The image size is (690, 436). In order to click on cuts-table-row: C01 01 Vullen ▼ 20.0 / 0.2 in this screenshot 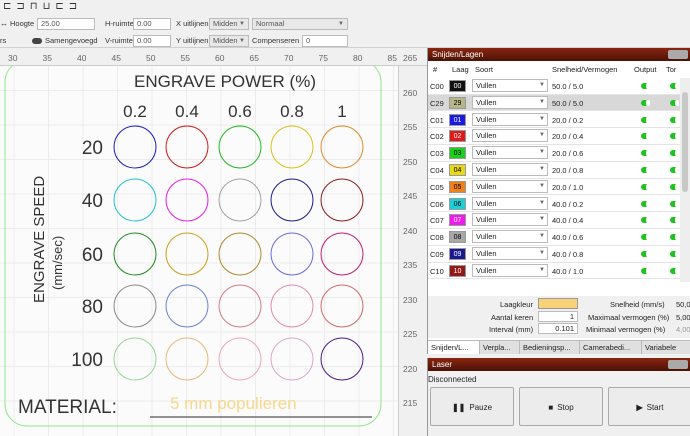, I will do `click(554, 120)`.